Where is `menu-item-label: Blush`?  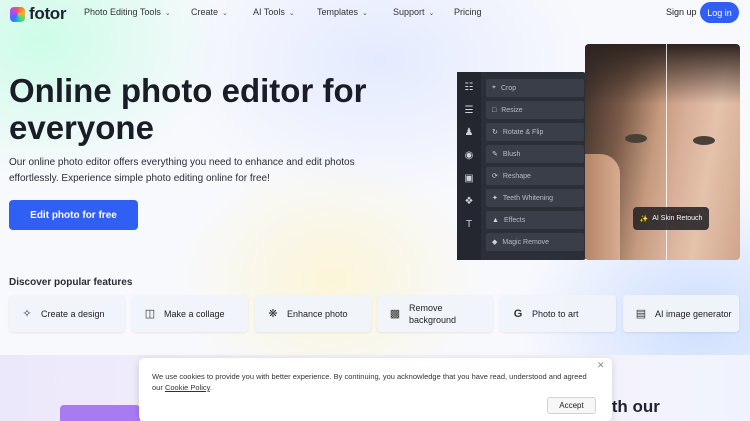
menu-item-label: Blush is located at coordinates (511, 154).